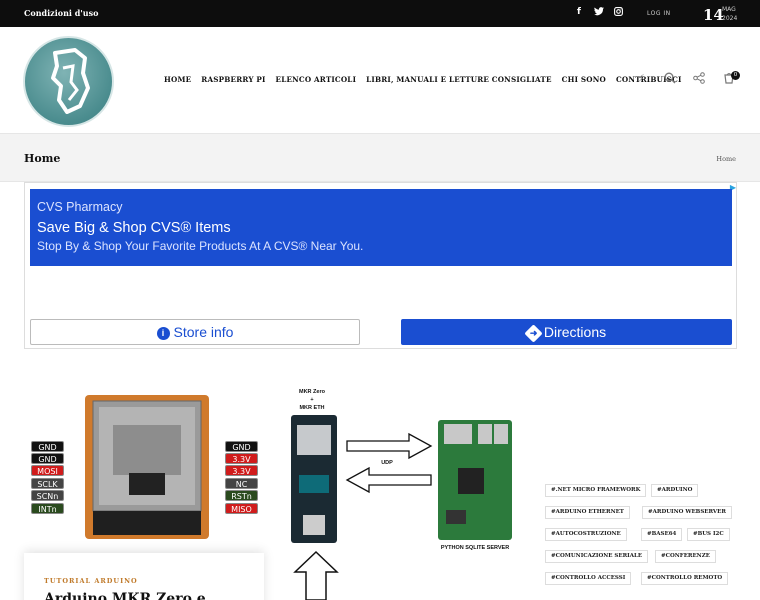 The image size is (760, 600). Describe the element at coordinates (203, 332) in the screenshot. I see `store-info-label: Store info` at that location.